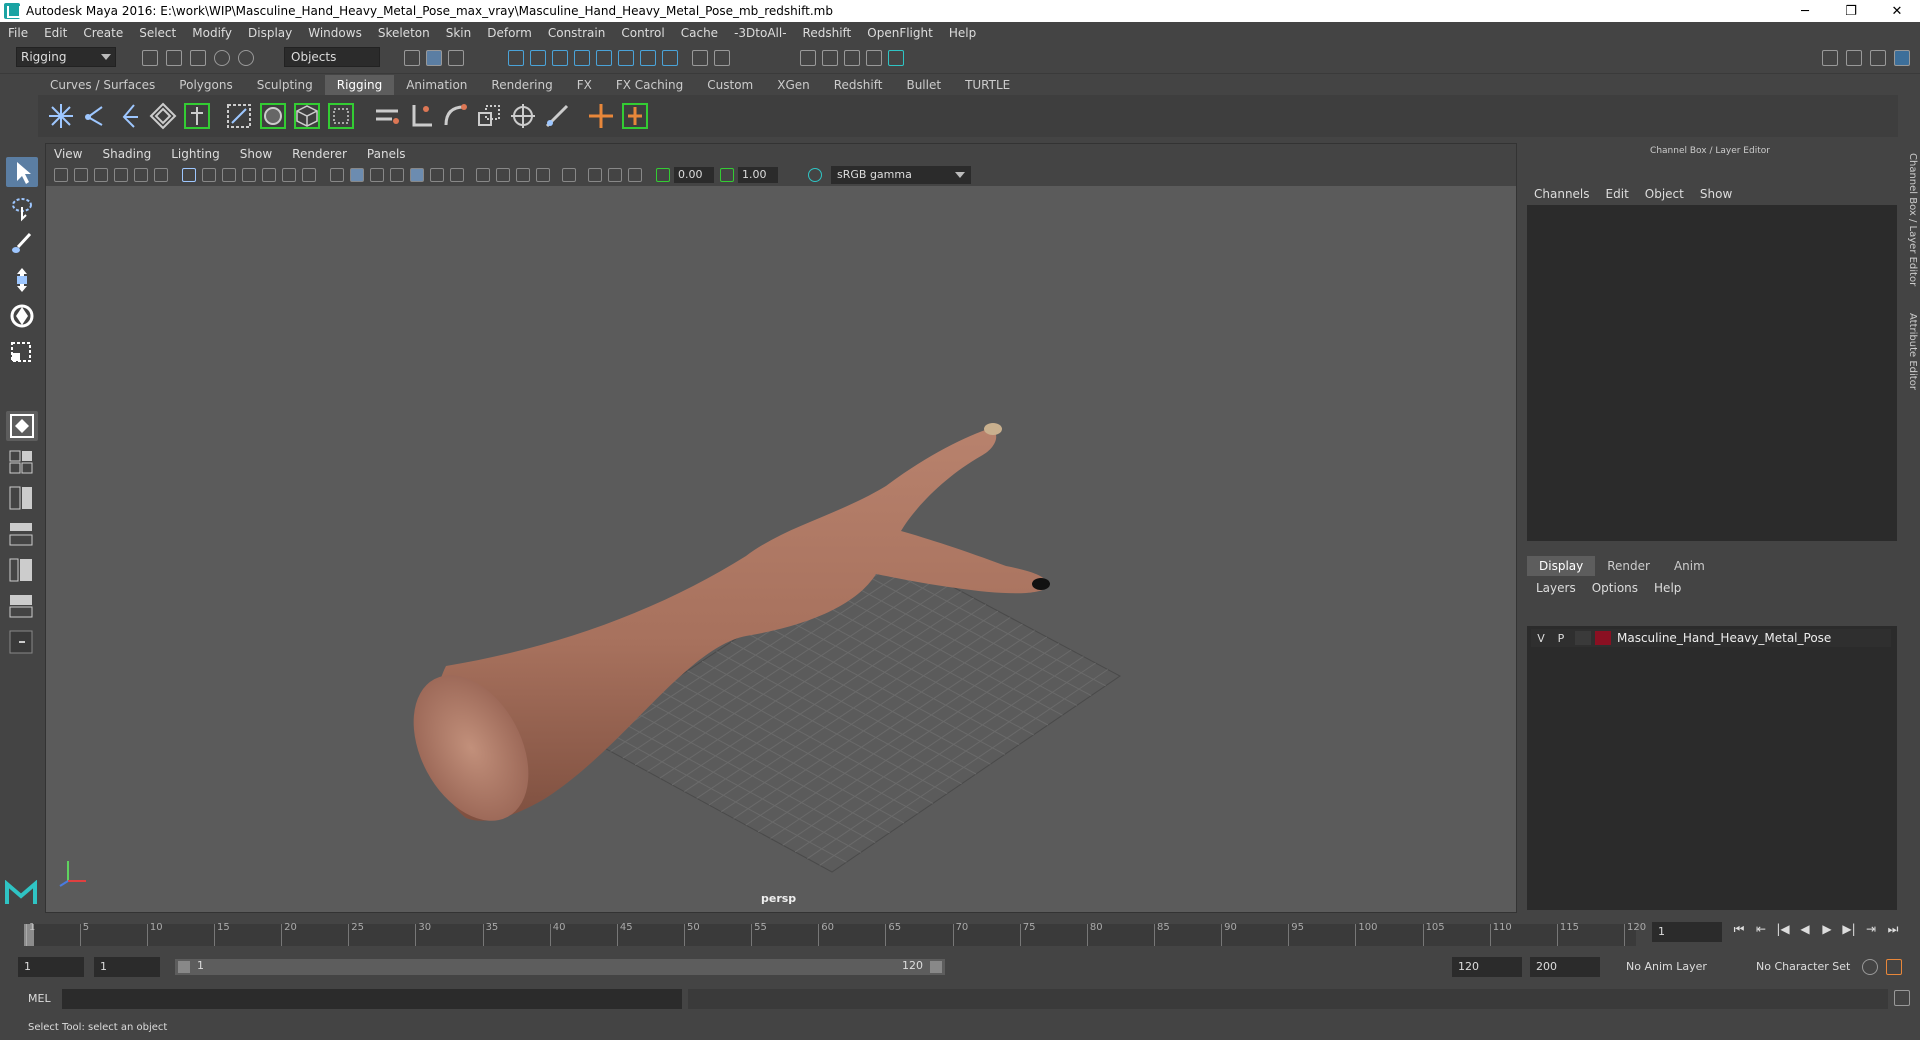 The width and height of the screenshot is (1920, 1040). Describe the element at coordinates (126, 154) in the screenshot. I see `viewport-menu-shading: Shading` at that location.